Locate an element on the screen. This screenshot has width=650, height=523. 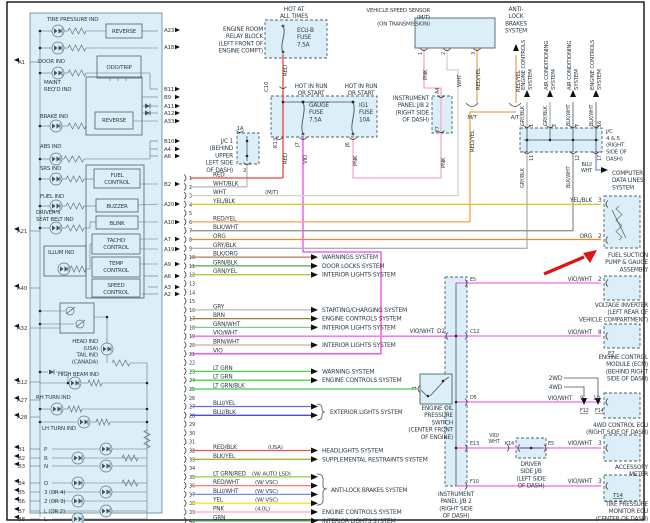
diagram-label: 11 is located at coordinates (532, 158).